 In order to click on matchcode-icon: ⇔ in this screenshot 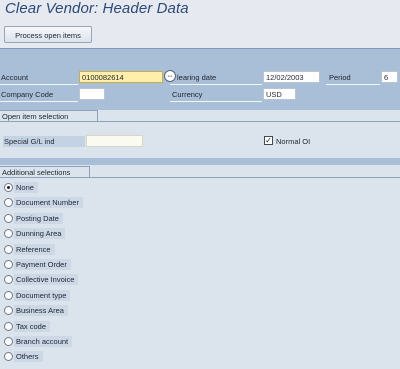, I will do `click(170, 76)`.